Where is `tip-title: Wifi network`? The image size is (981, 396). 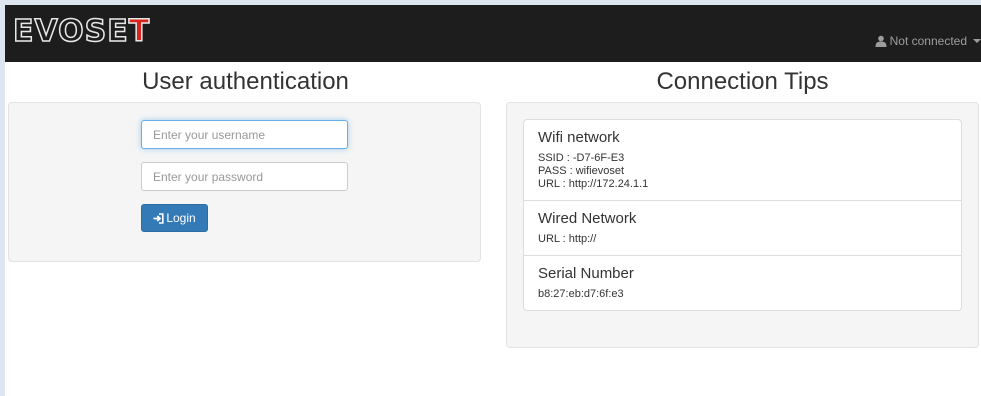
tip-title: Wifi network is located at coordinates (579, 137).